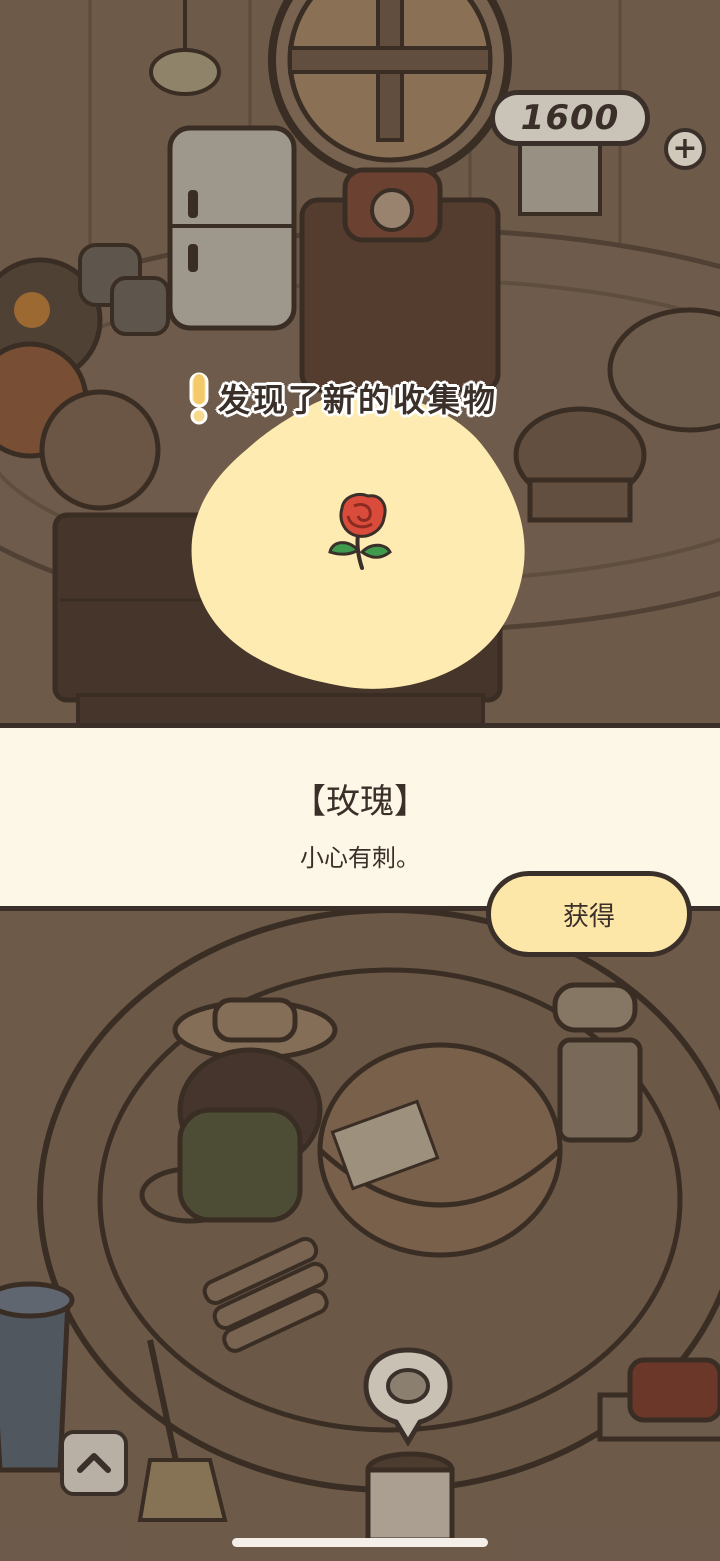 This screenshot has width=720, height=1561. I want to click on obtain-button: 获得, so click(589, 914).